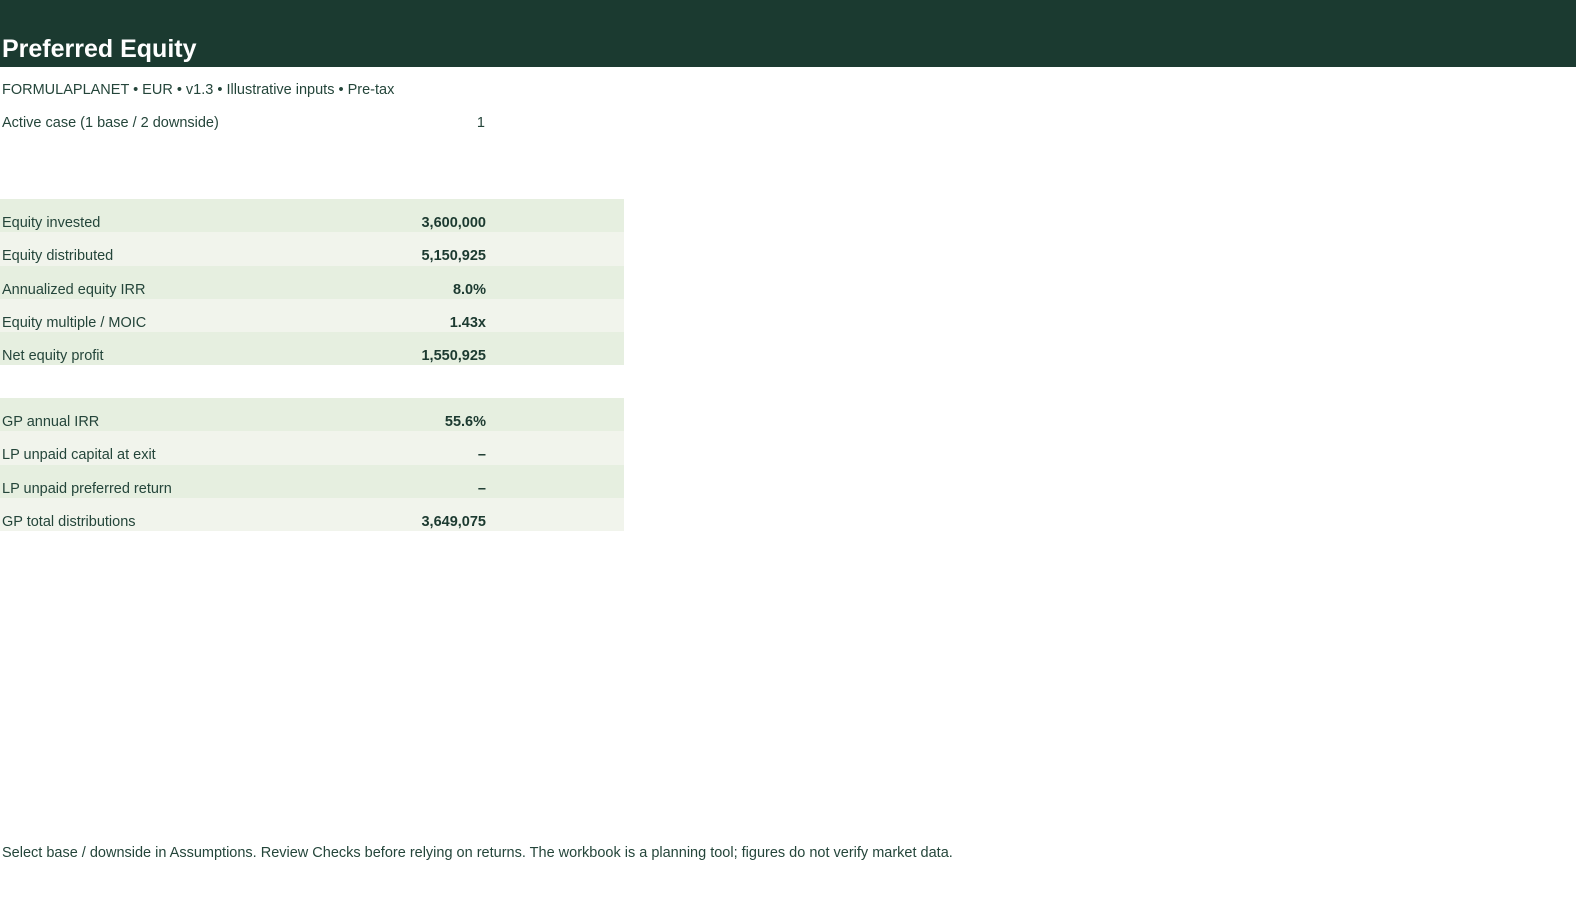 The width and height of the screenshot is (1576, 900). Describe the element at coordinates (393, 290) in the screenshot. I see `row-value: 8.0%` at that location.